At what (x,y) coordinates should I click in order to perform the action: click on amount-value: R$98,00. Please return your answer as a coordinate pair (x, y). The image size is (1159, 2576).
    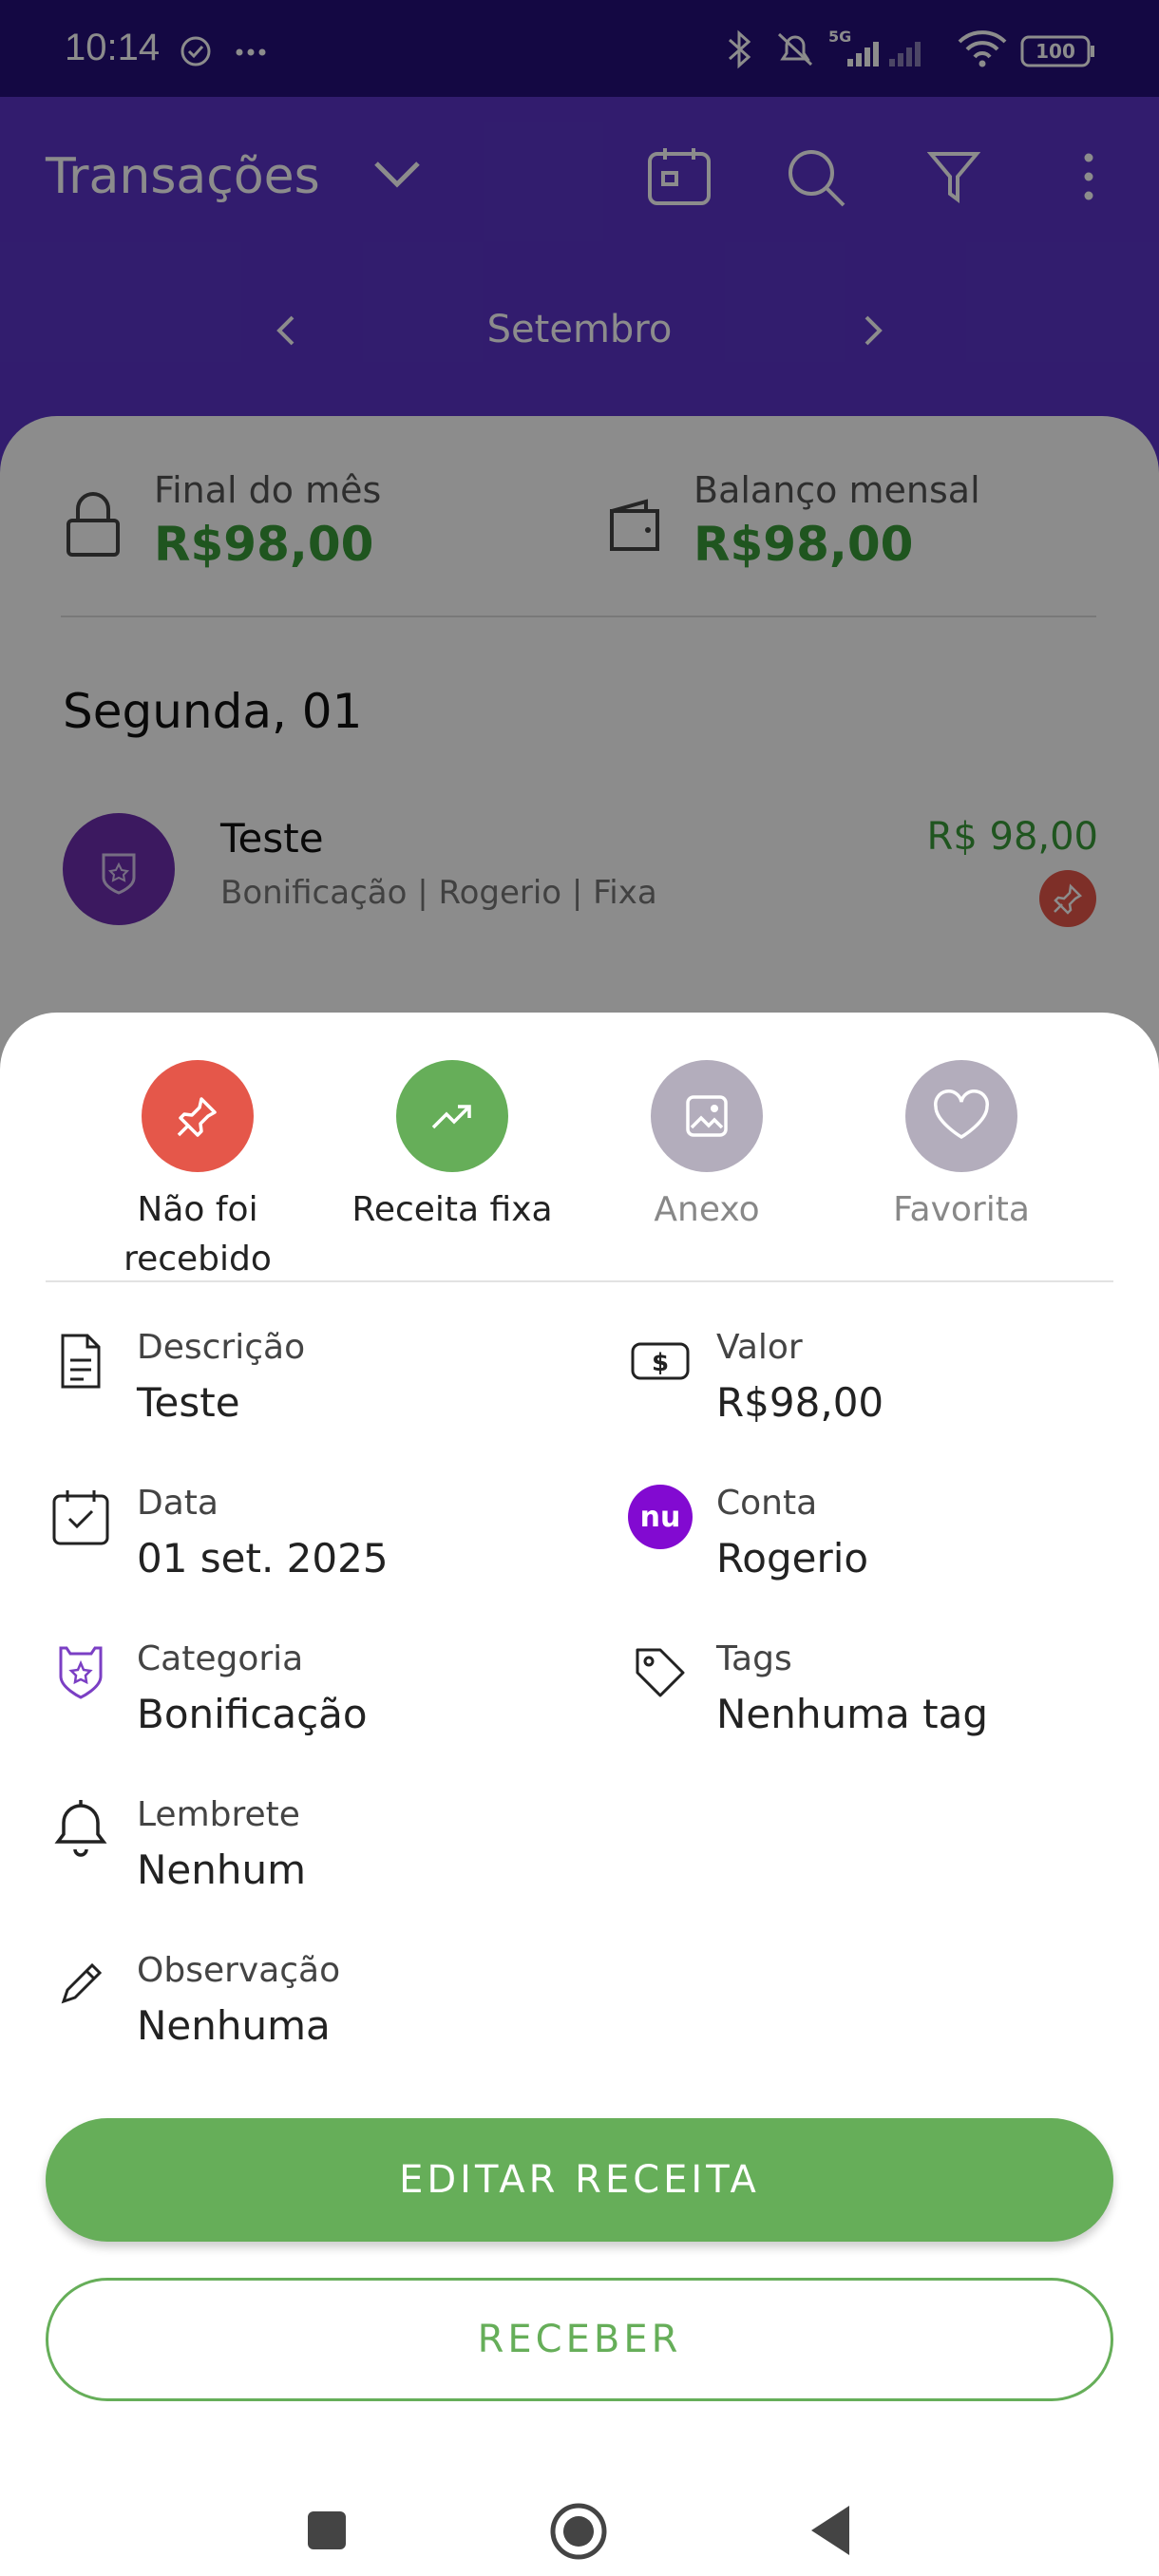
    Looking at the image, I should click on (800, 1402).